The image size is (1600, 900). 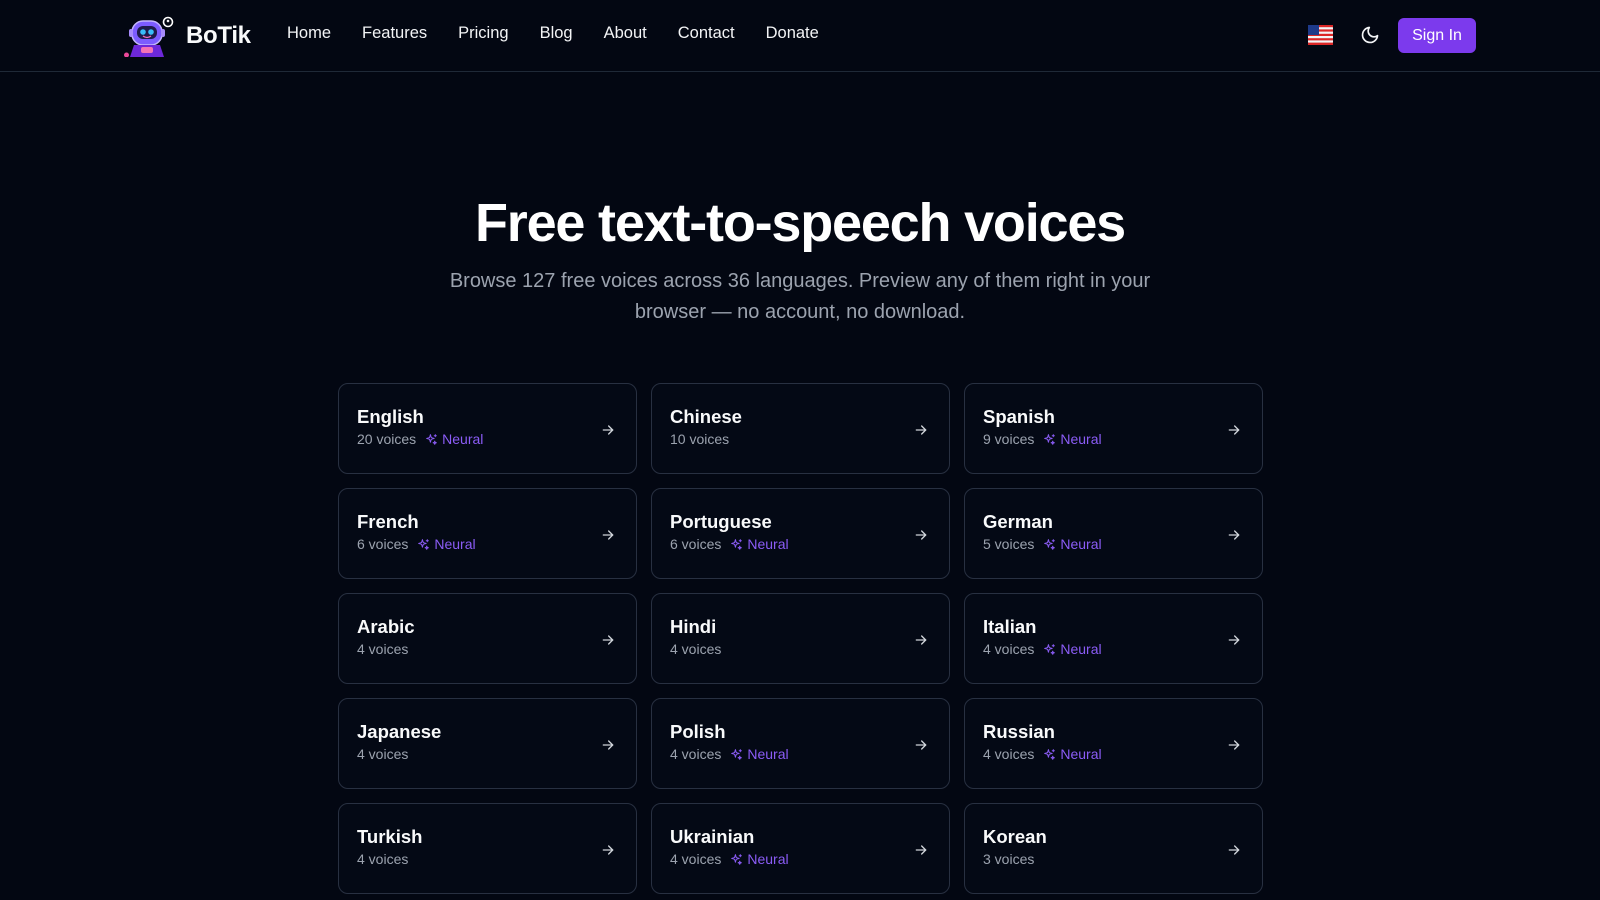 I want to click on language-name: Chinese, so click(x=706, y=416).